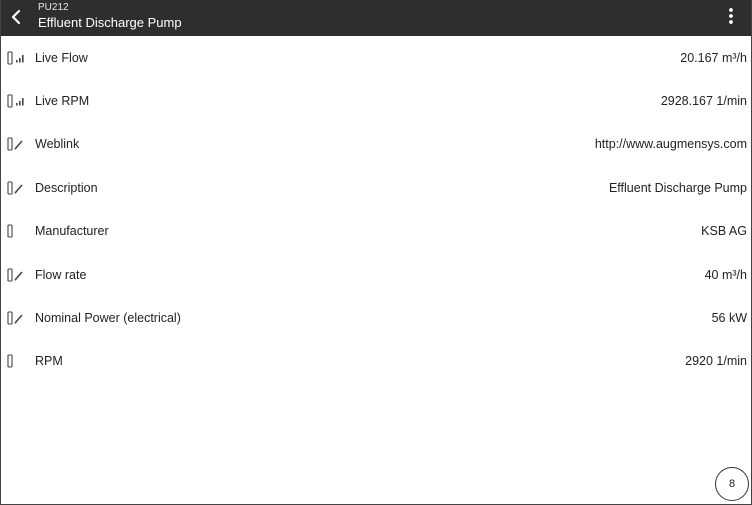 The width and height of the screenshot is (752, 505). Describe the element at coordinates (376, 144) in the screenshot. I see `property-row-weblink: Weblink http://www.augmensys.com` at that location.